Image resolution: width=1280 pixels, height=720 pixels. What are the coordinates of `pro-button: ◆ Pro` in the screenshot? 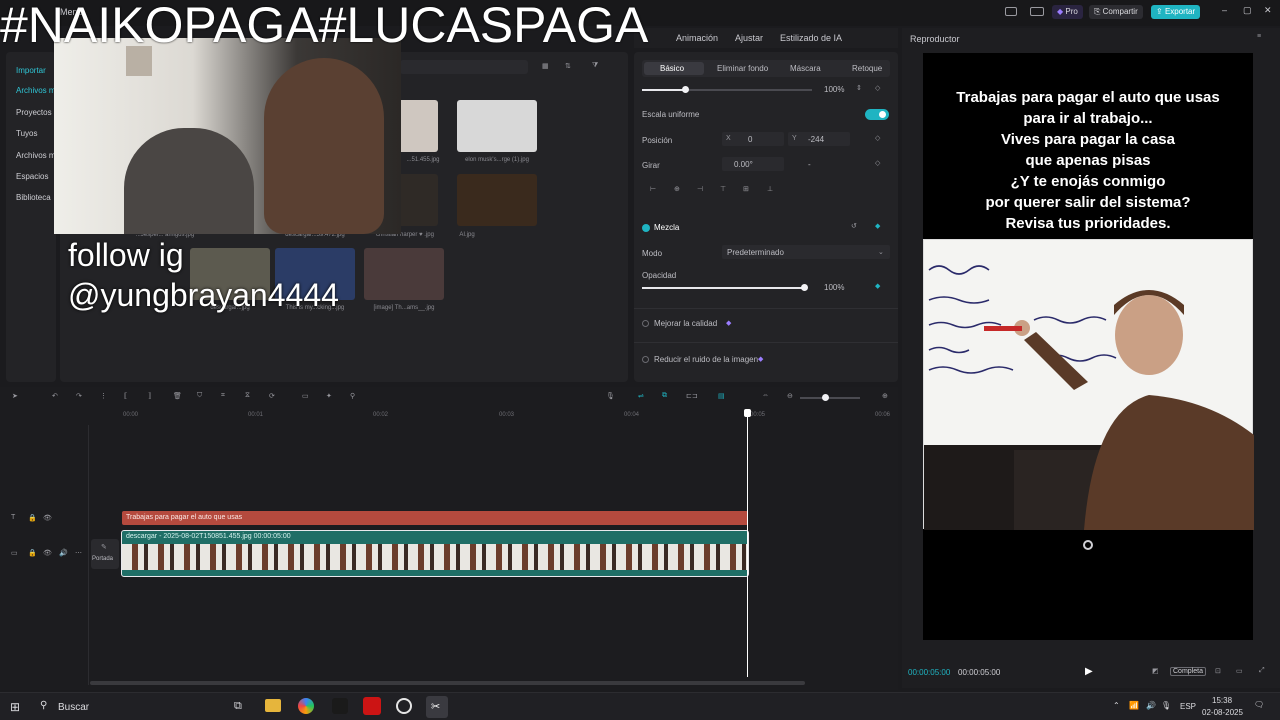 It's located at (1067, 12).